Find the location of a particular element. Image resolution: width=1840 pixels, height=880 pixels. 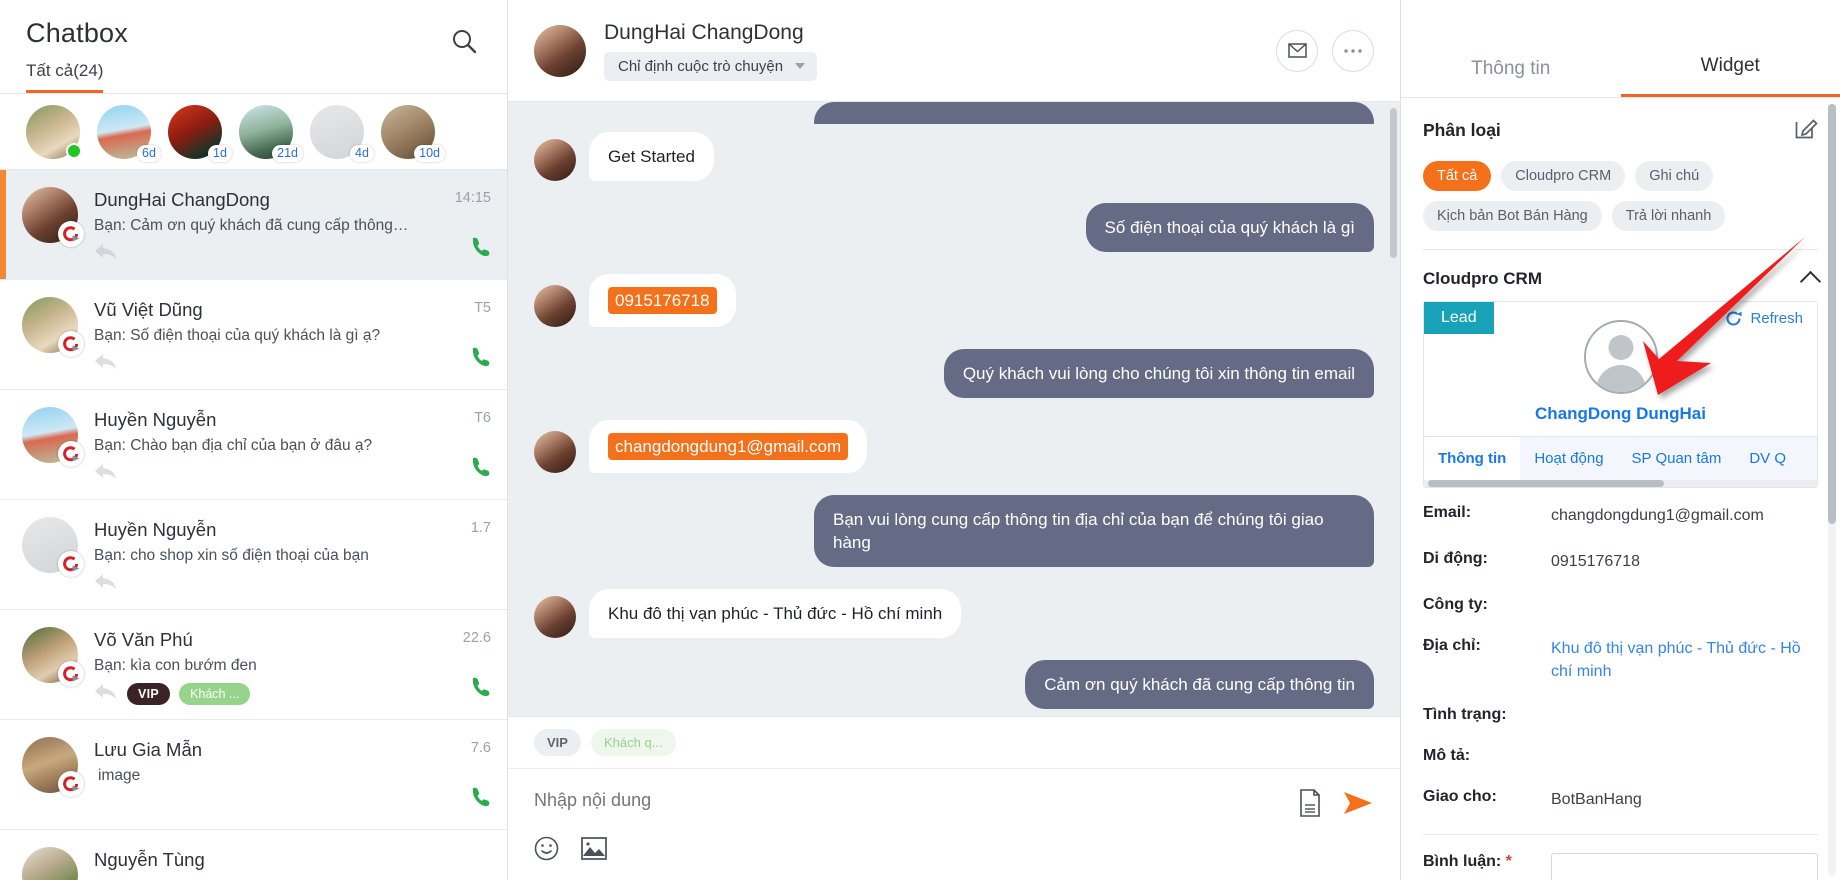

crm-field-value is located at coordinates (1684, 715).